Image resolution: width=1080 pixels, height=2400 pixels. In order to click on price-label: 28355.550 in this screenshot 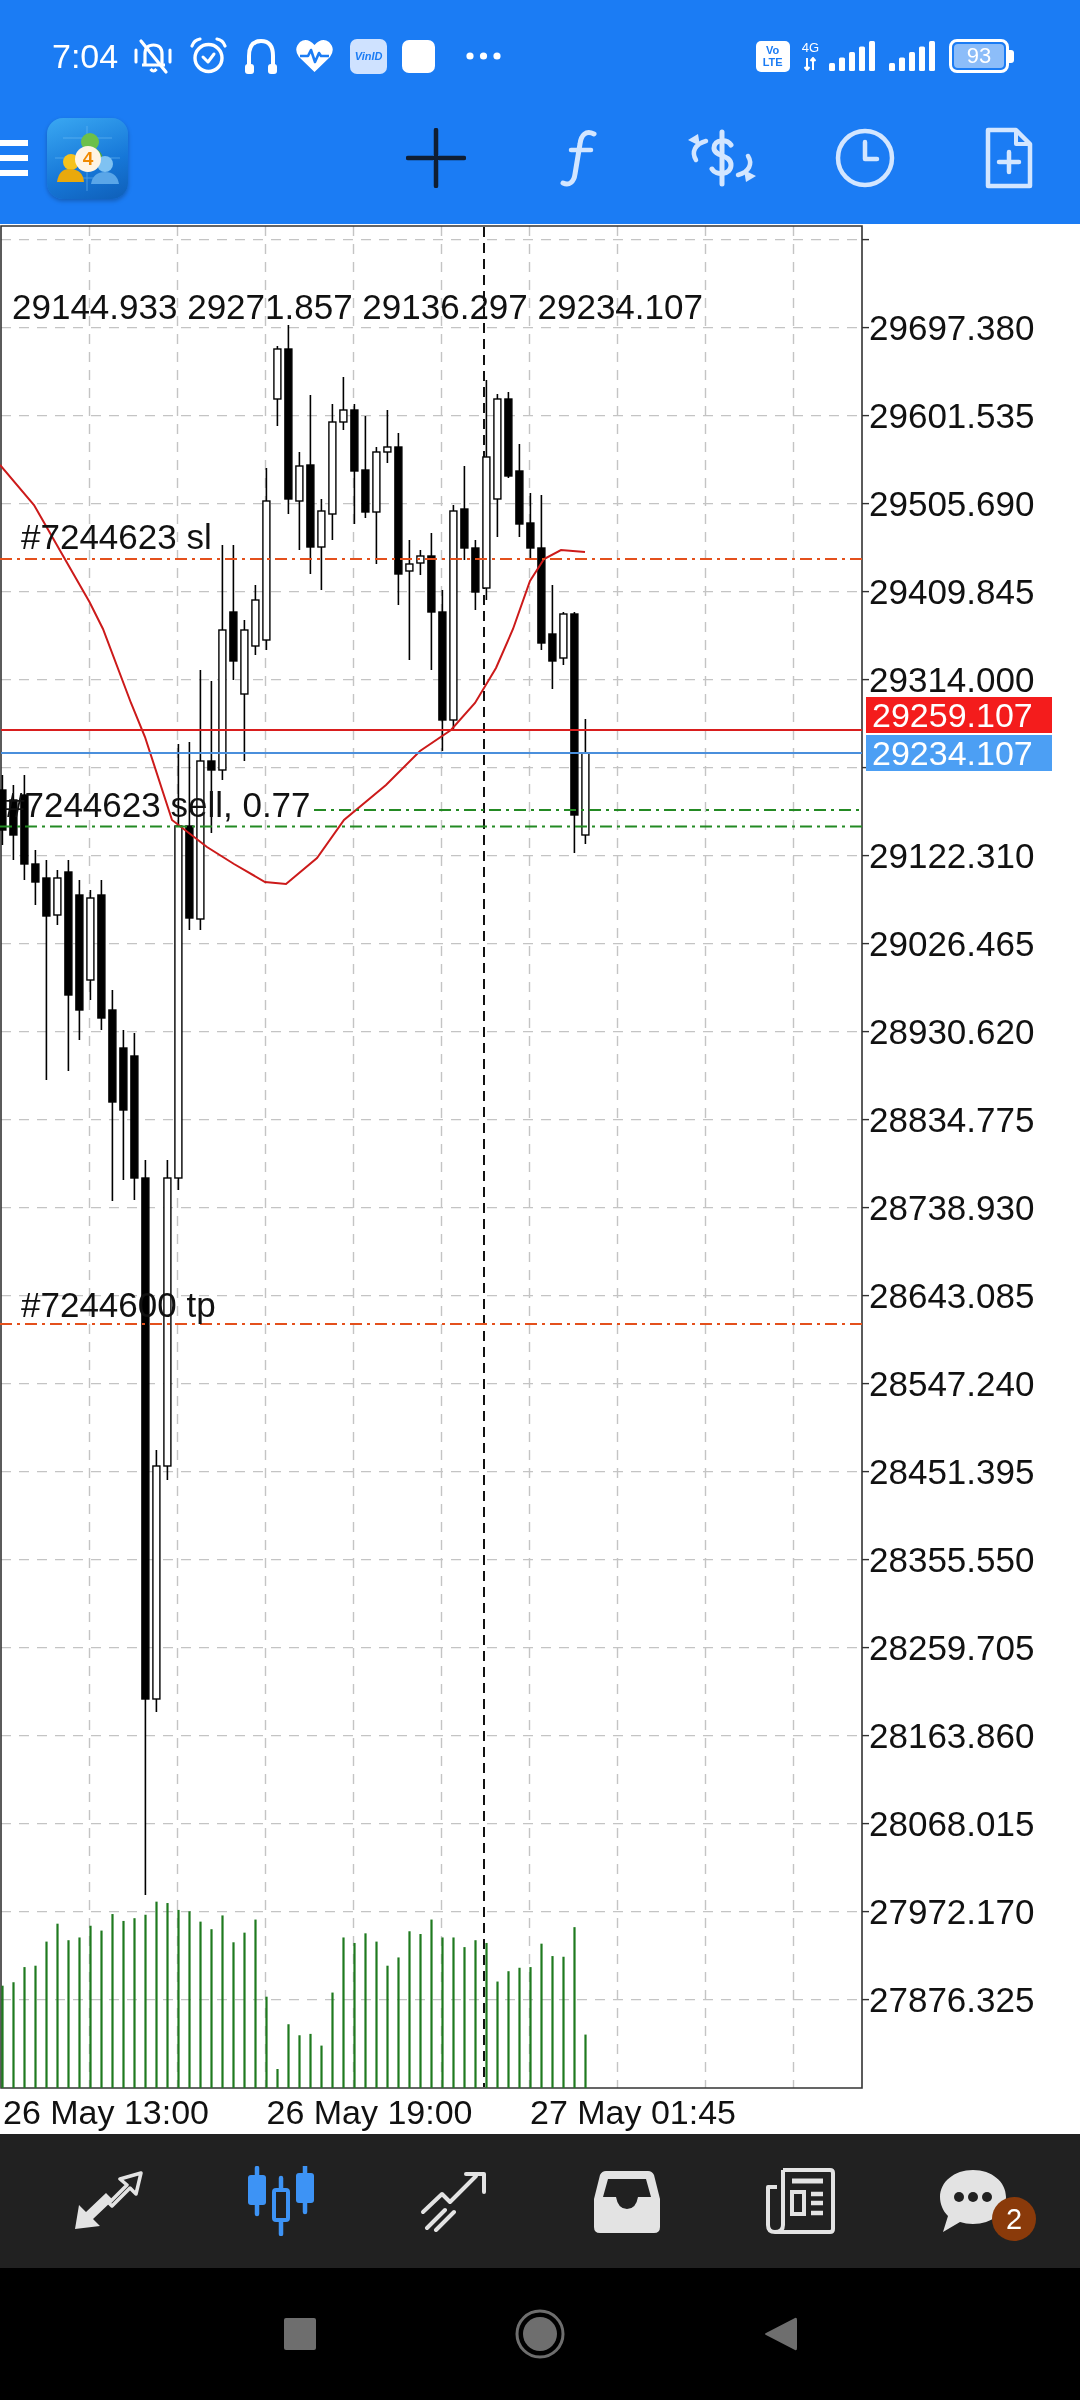, I will do `click(952, 1559)`.